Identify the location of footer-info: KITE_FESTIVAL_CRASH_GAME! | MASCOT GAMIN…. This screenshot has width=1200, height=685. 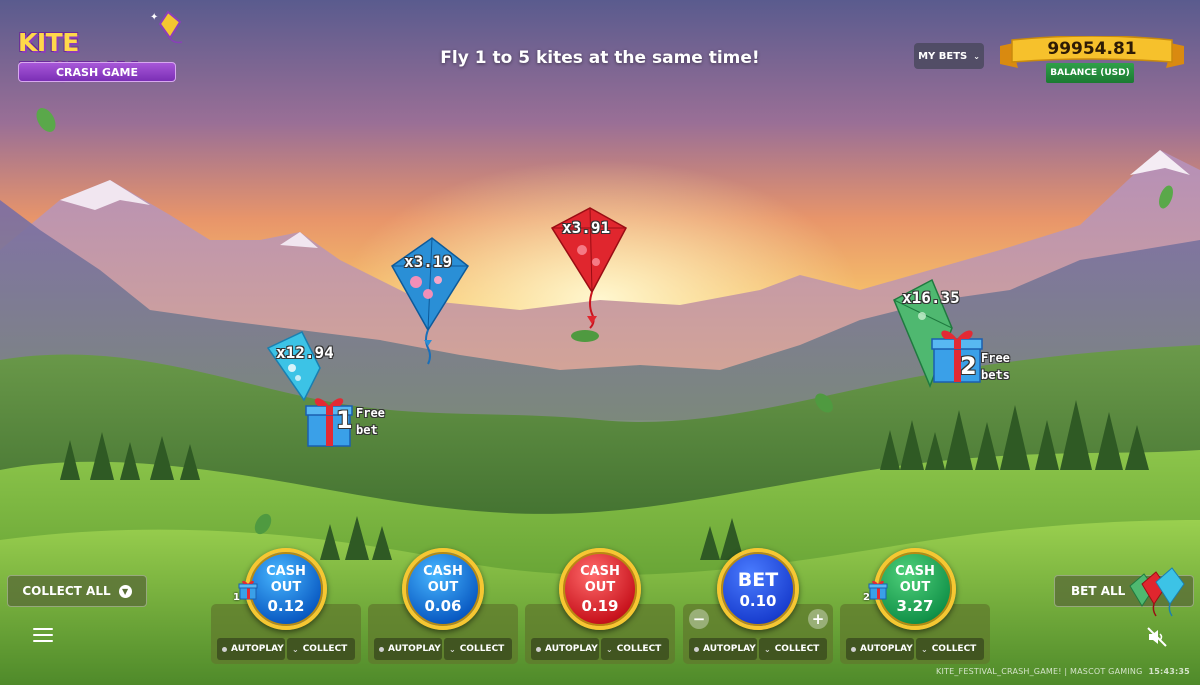
(1063, 671).